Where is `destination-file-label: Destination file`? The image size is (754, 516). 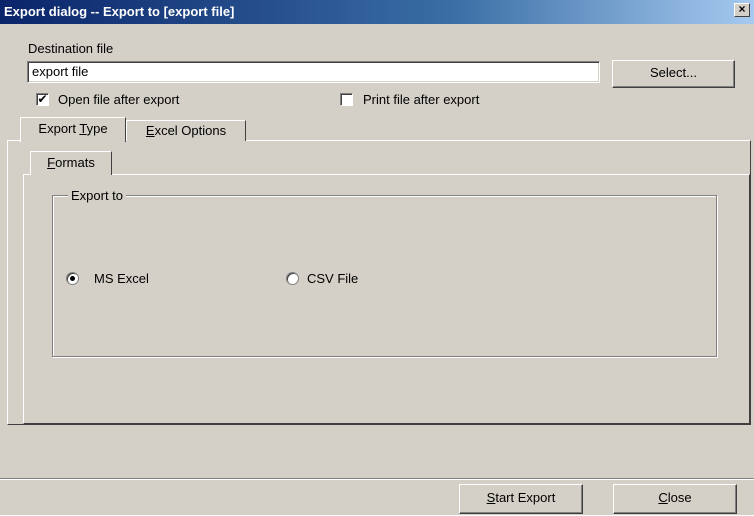
destination-file-label: Destination file is located at coordinates (71, 48).